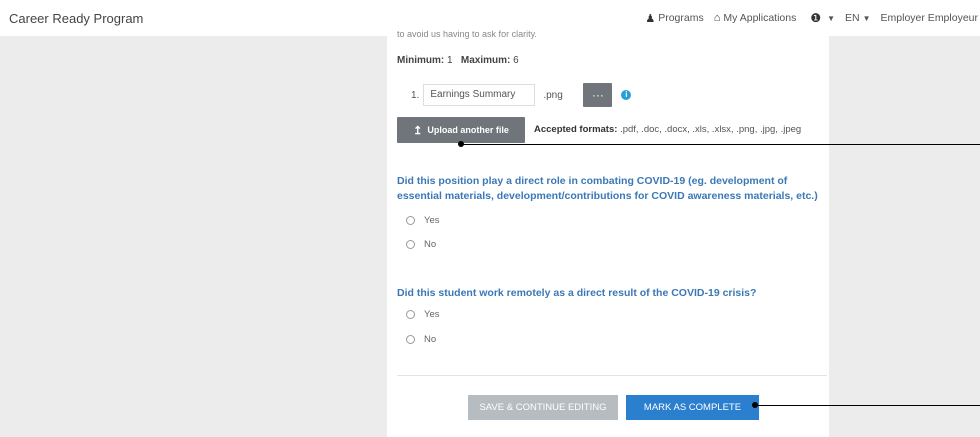 The height and width of the screenshot is (437, 980). Describe the element at coordinates (516, 60) in the screenshot. I see `maximum-value: 6` at that location.